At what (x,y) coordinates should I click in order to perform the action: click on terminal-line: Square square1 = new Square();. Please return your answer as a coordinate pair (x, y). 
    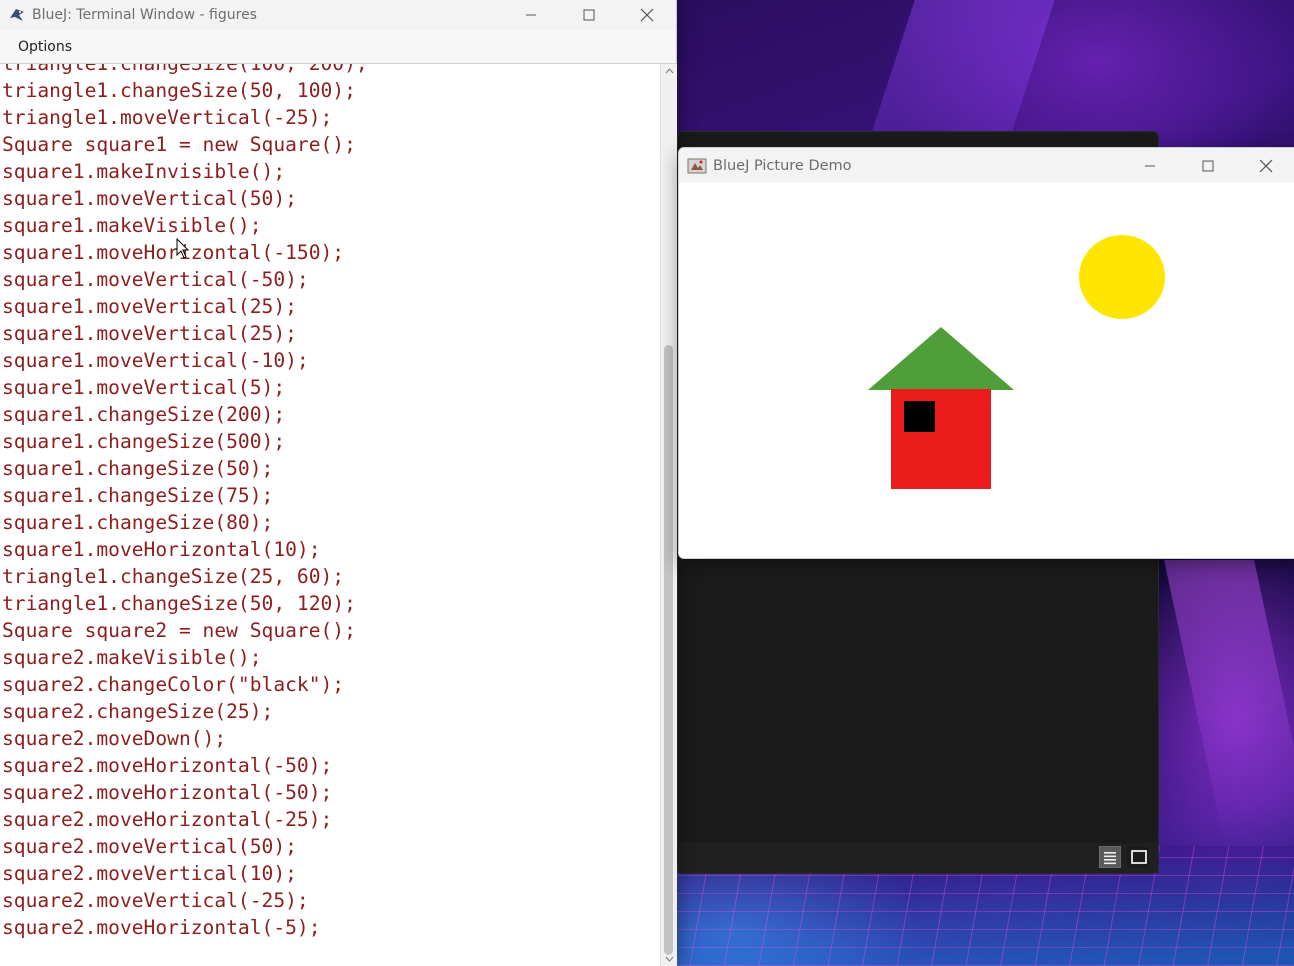
    Looking at the image, I should click on (179, 144).